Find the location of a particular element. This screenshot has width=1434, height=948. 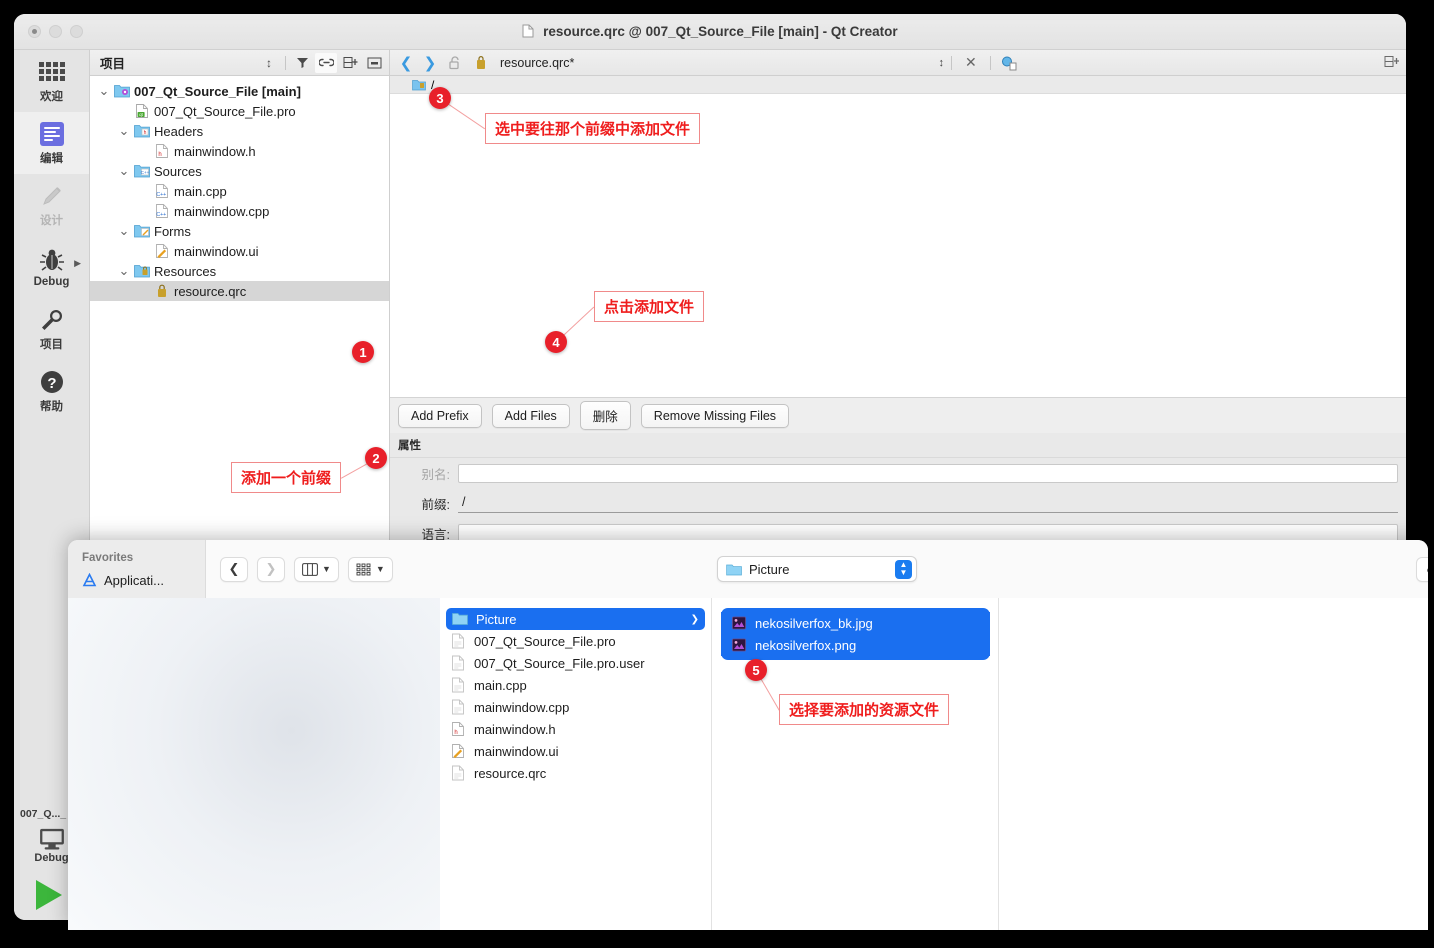

tree-item-main-cpp: C++ main.cpp is located at coordinates (239, 191).